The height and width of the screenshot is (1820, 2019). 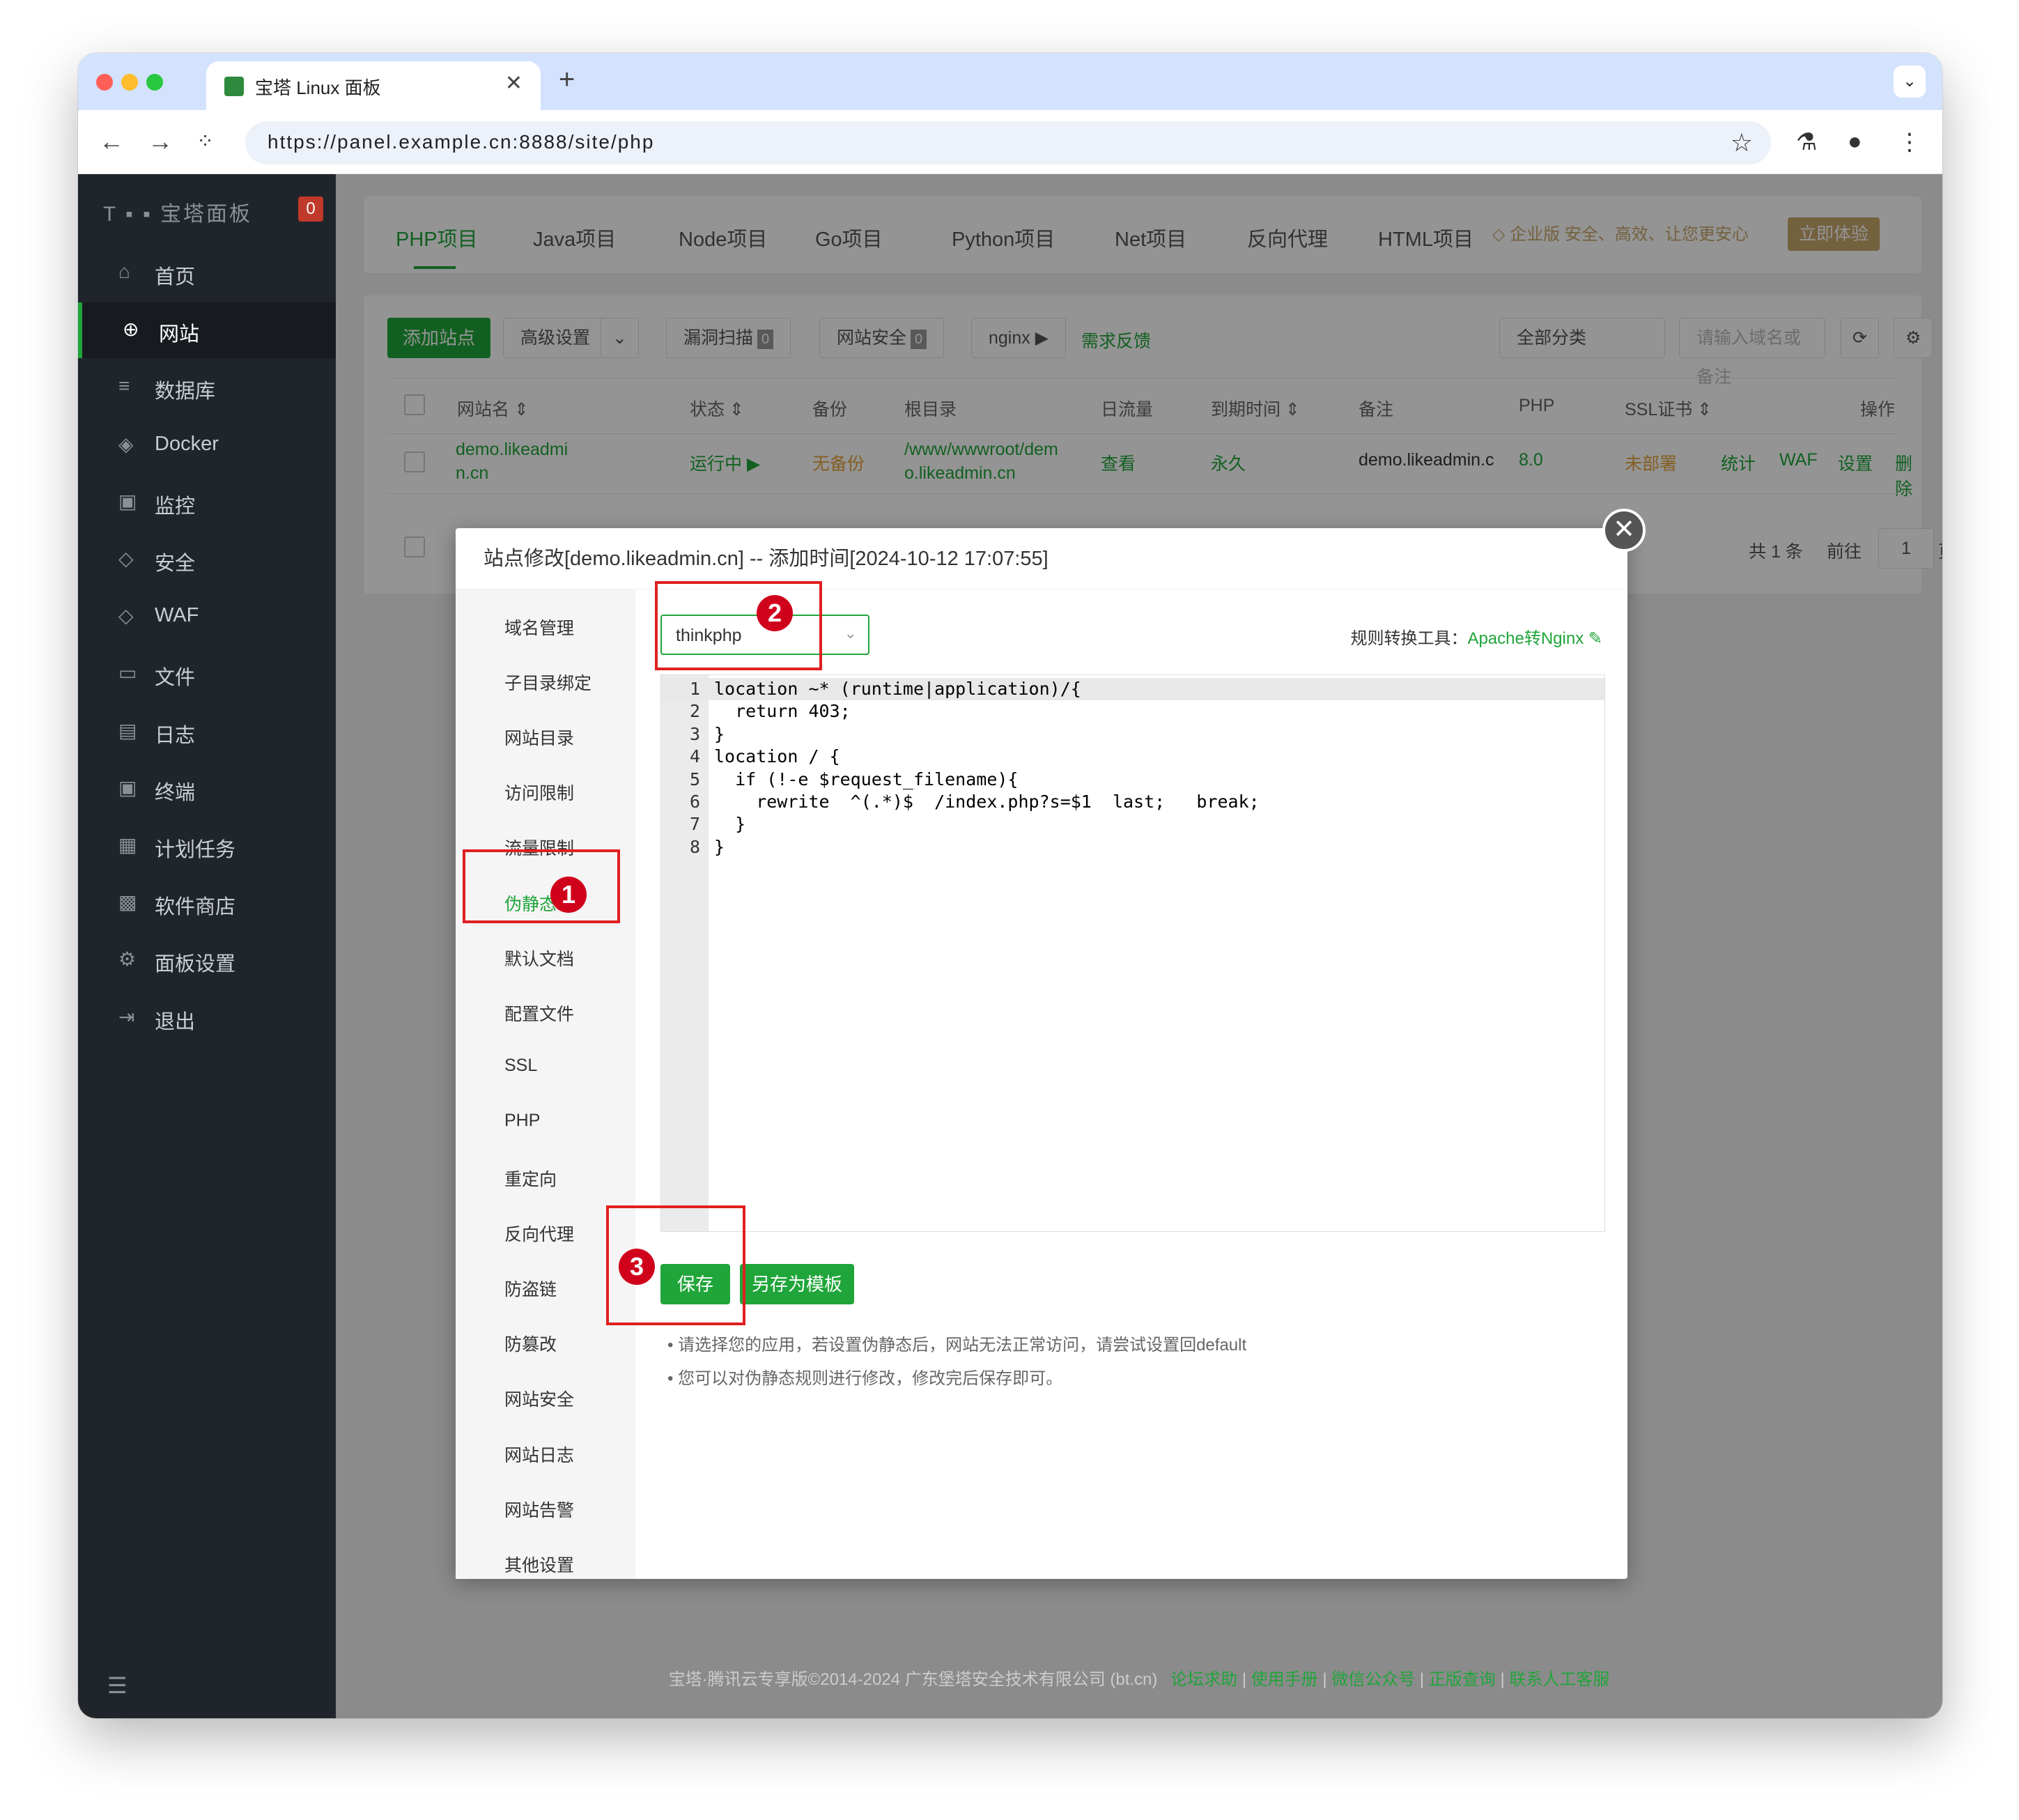 I want to click on sidebar-item-11: ▩ 软件商店, so click(x=207, y=903).